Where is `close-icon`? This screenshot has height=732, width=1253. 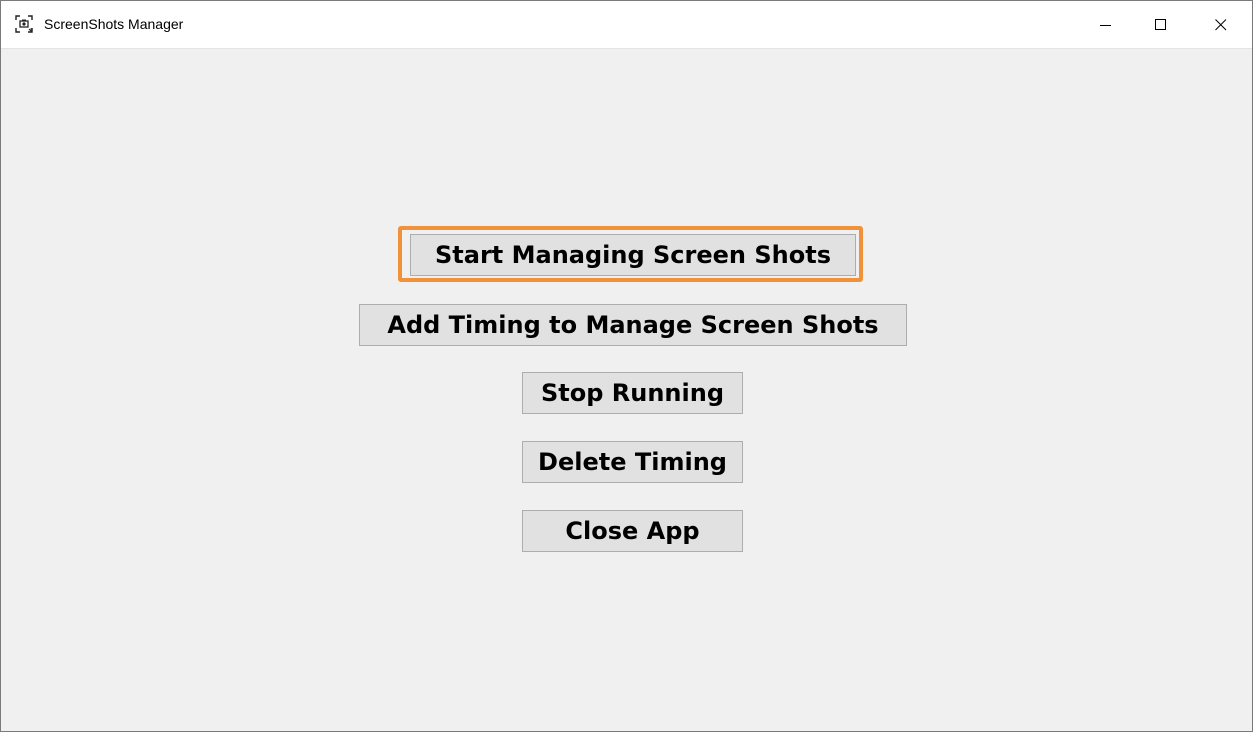
close-icon is located at coordinates (1221, 25).